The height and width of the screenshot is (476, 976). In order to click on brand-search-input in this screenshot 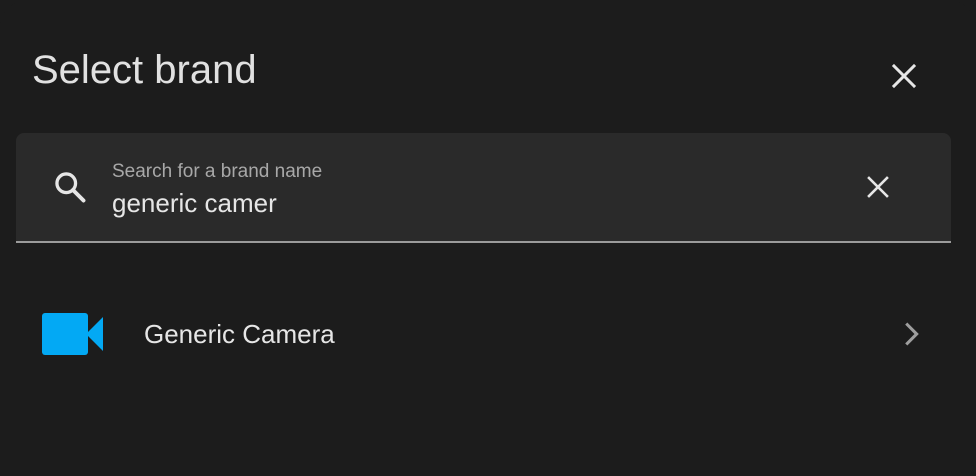, I will do `click(462, 203)`.